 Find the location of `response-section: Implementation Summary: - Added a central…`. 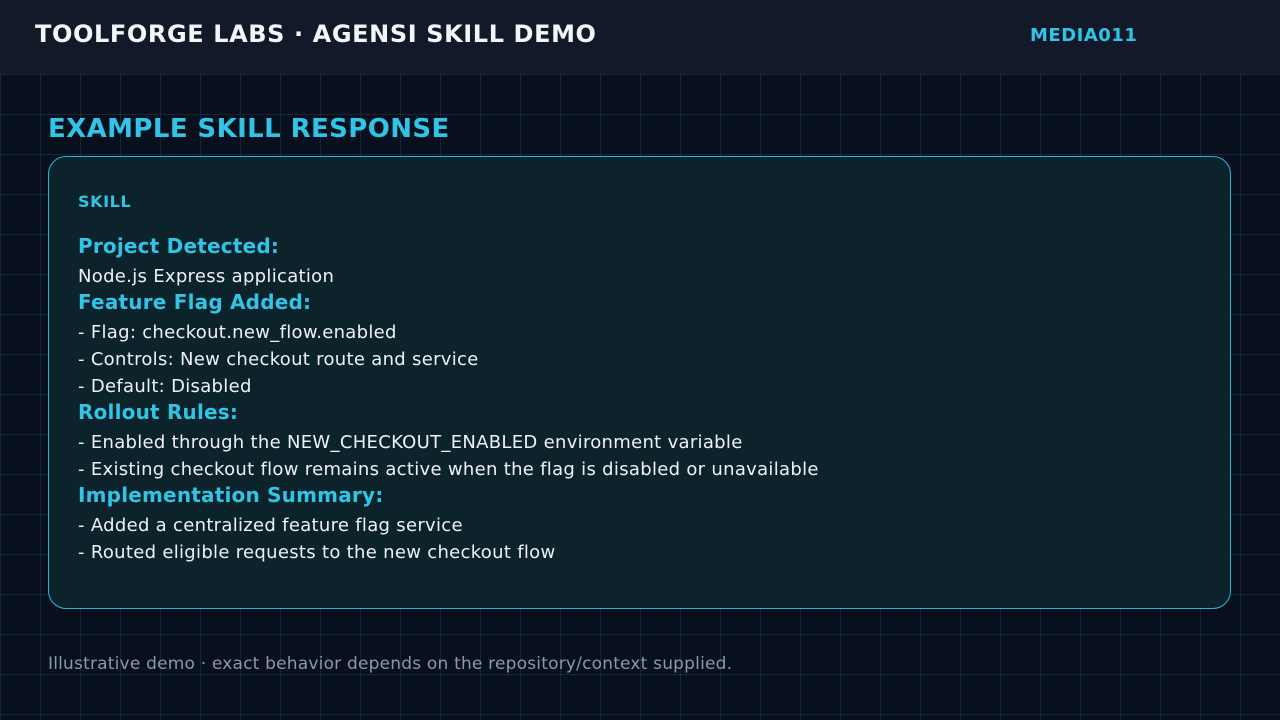

response-section: Implementation Summary: - Added a central… is located at coordinates (644, 524).